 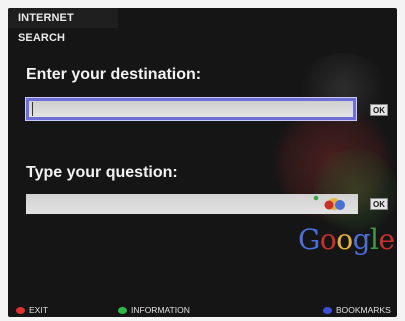 I want to click on text-caret, so click(x=32, y=109).